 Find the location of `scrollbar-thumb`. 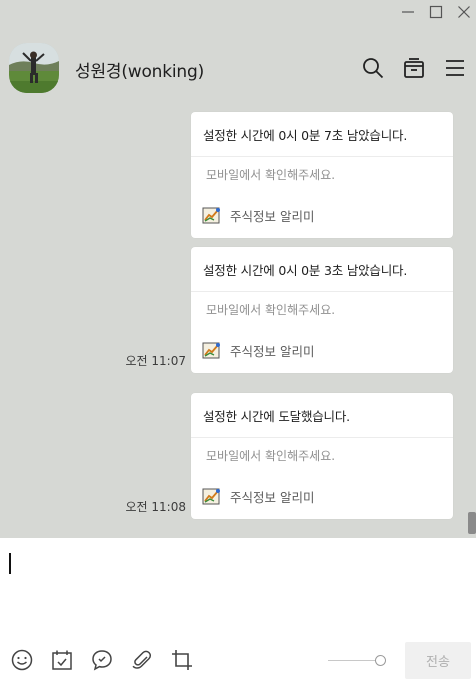

scrollbar-thumb is located at coordinates (472, 523).